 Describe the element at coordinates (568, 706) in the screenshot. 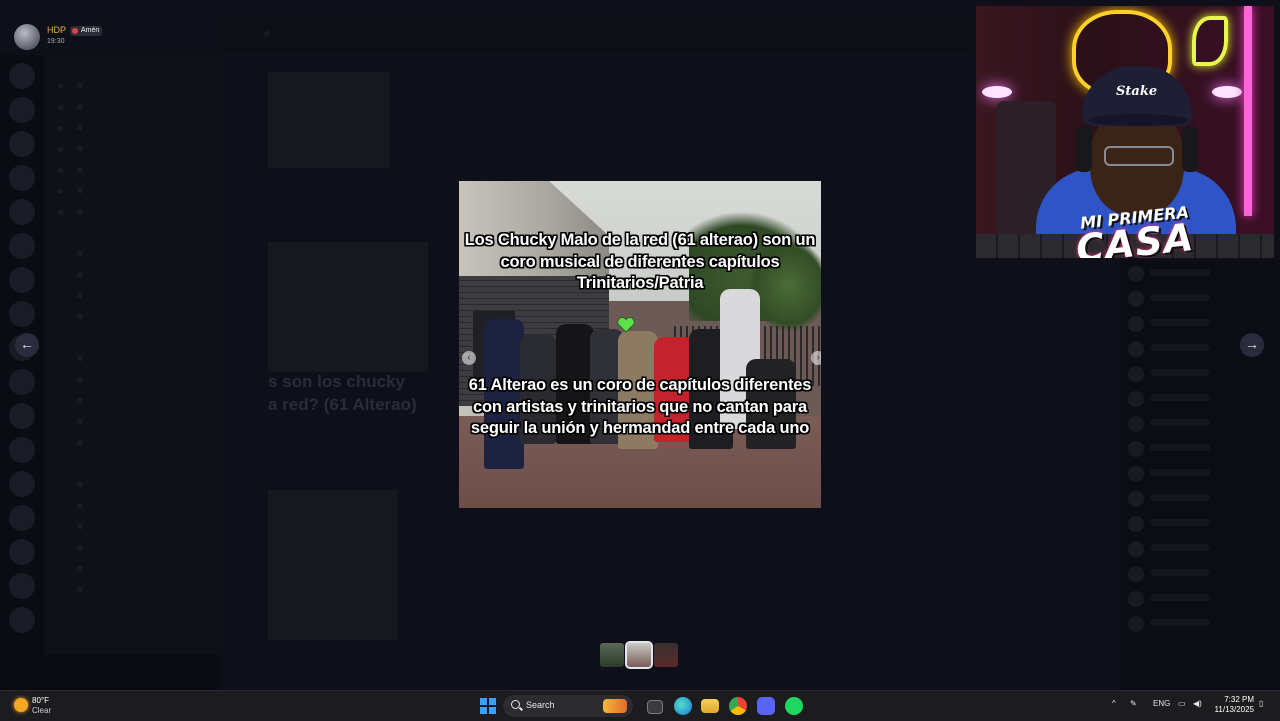

I see `taskbar-search: Search` at that location.